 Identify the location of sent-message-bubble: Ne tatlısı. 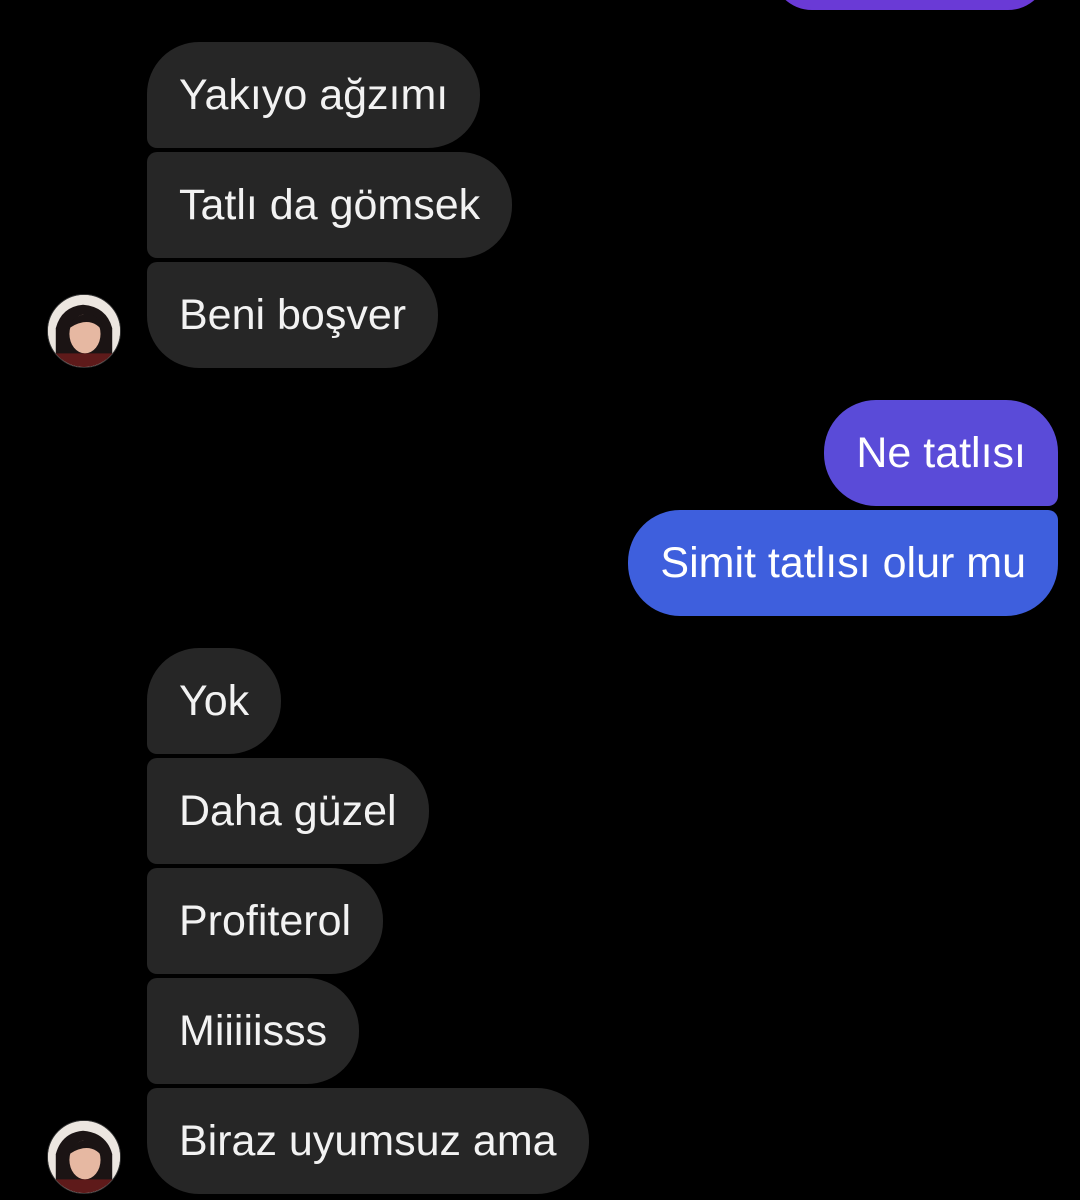
(941, 453).